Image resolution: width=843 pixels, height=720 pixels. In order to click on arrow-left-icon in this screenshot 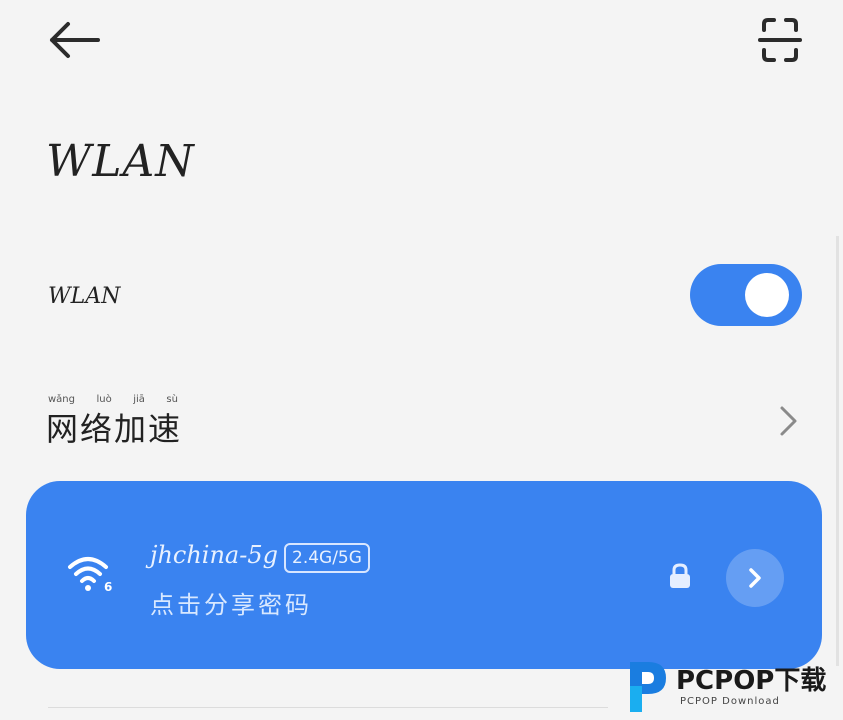, I will do `click(75, 40)`.